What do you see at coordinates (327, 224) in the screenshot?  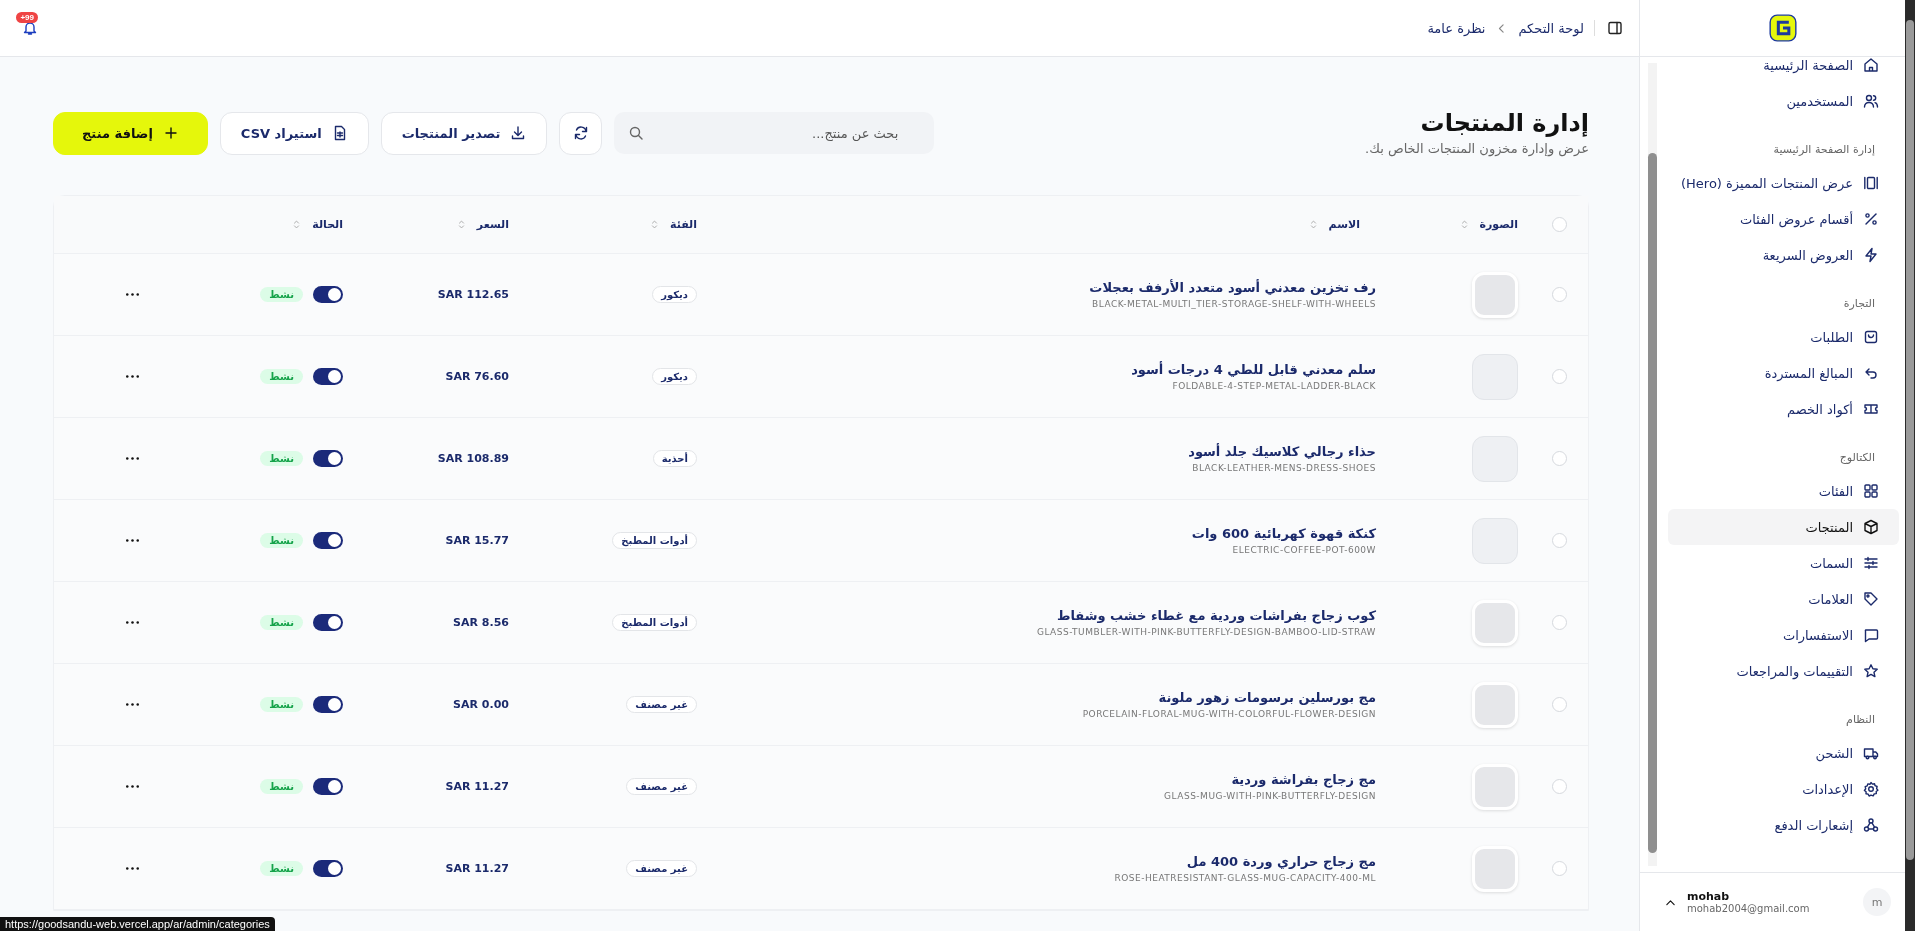 I see `column-header: الحالة` at bounding box center [327, 224].